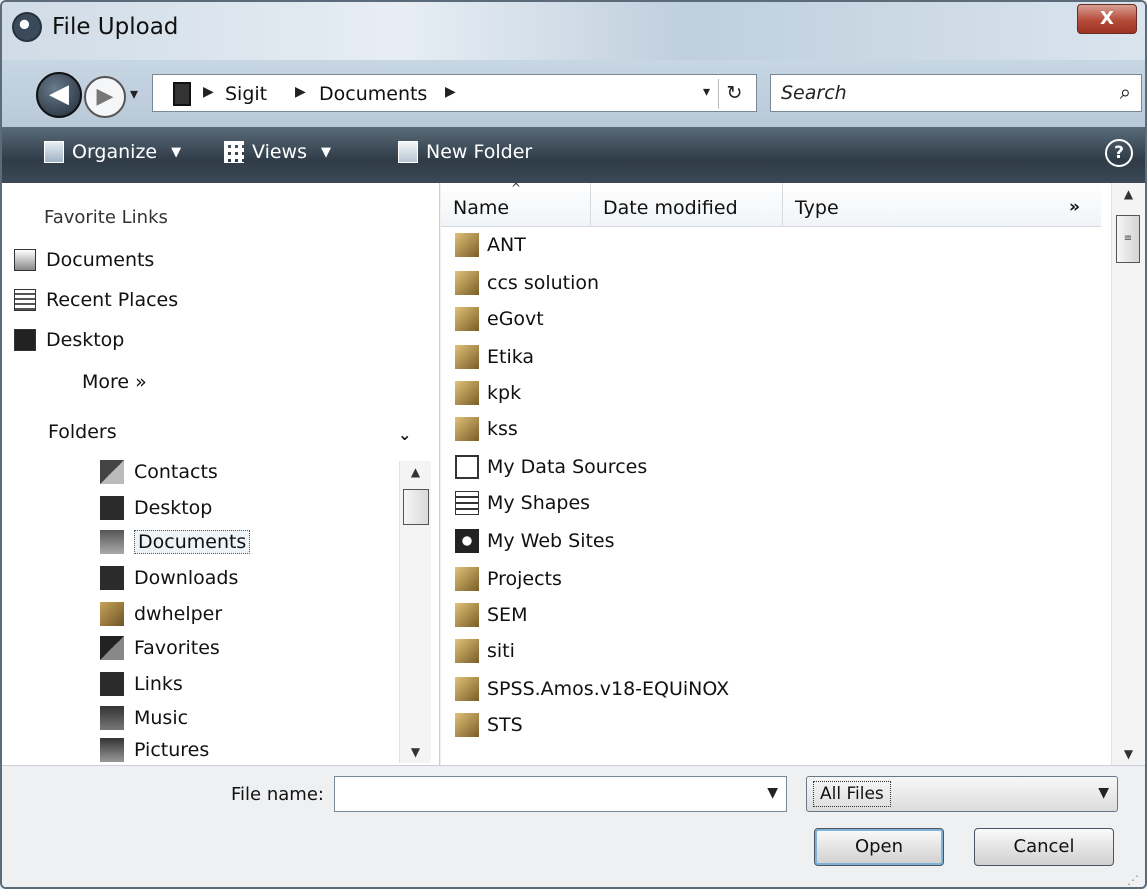 Image resolution: width=1147 pixels, height=889 pixels. What do you see at coordinates (54, 152) in the screenshot?
I see `organize-icon` at bounding box center [54, 152].